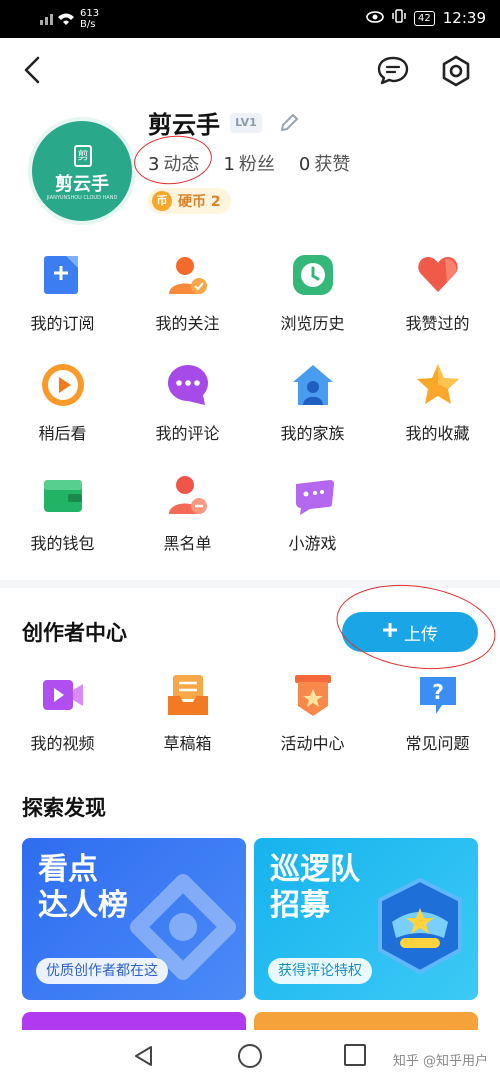 The image size is (500, 1083). What do you see at coordinates (187, 543) in the screenshot?
I see `menu-label: 黑名单` at bounding box center [187, 543].